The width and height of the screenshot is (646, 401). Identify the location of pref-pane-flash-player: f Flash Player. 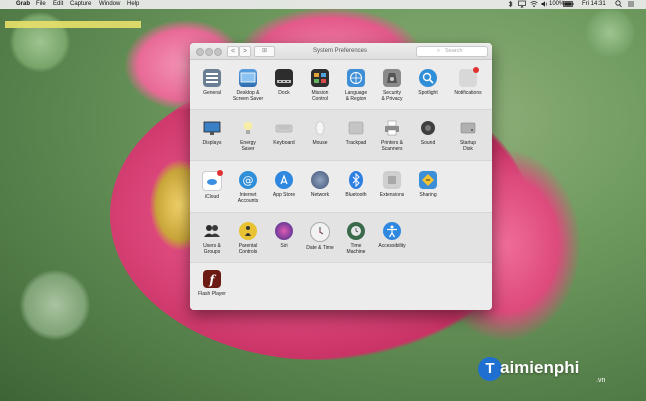
(212, 283).